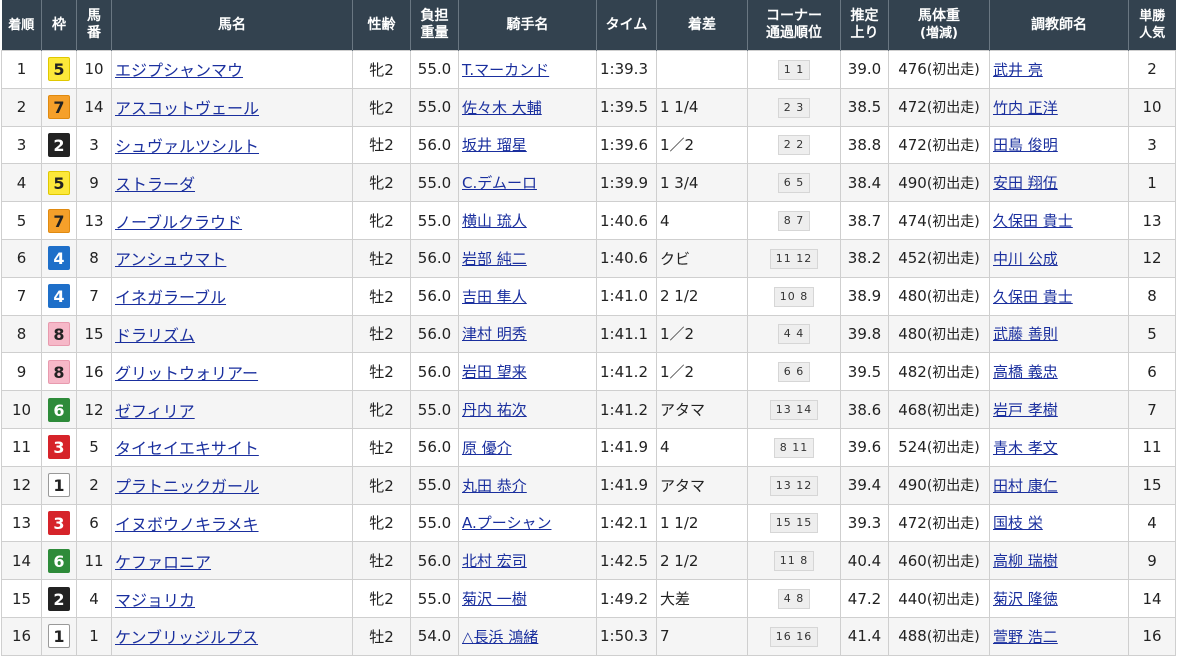 This screenshot has height=657, width=1178. Describe the element at coordinates (1059, 561) in the screenshot. I see `trainer-cell: 高柳 瑞樹` at that location.